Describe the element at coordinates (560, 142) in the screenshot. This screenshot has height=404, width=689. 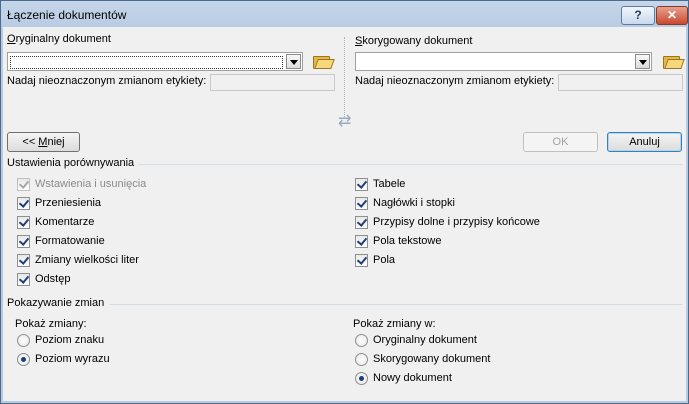
I see `ok-button: OK` at that location.